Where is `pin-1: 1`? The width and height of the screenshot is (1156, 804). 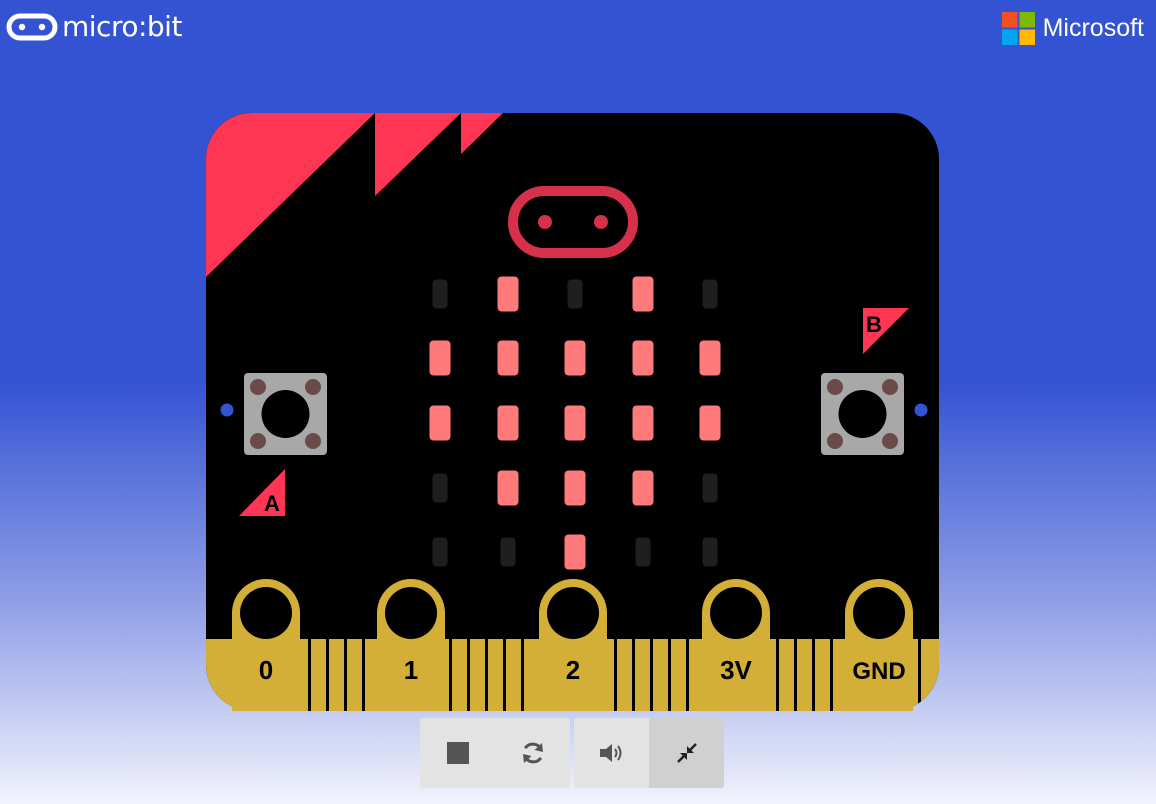
pin-1: 1 is located at coordinates (411, 645).